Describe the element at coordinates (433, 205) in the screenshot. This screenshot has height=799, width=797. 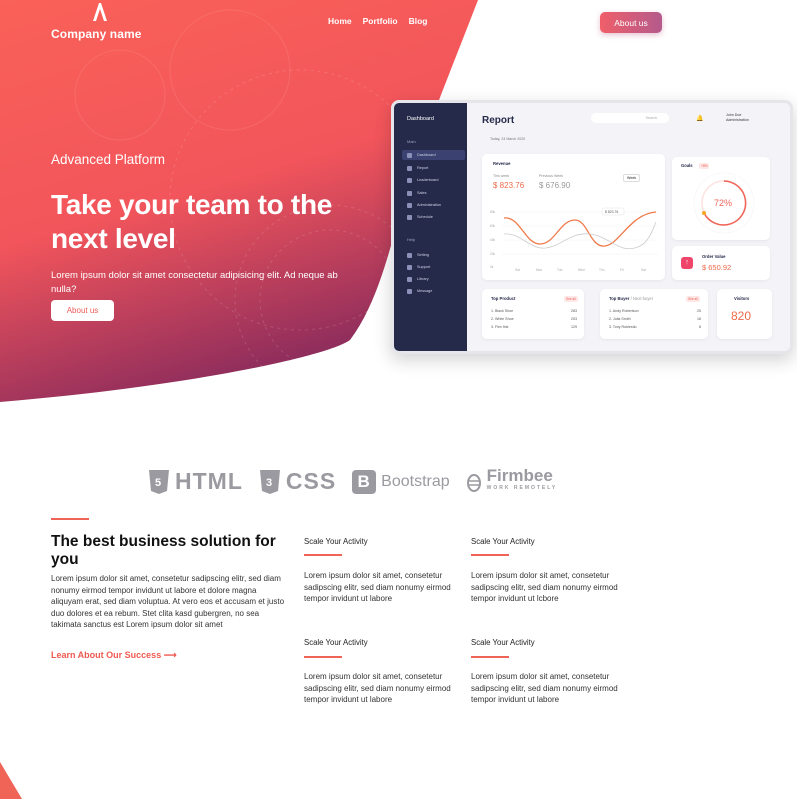
I see `sidebar-item-administration: Administration` at that location.